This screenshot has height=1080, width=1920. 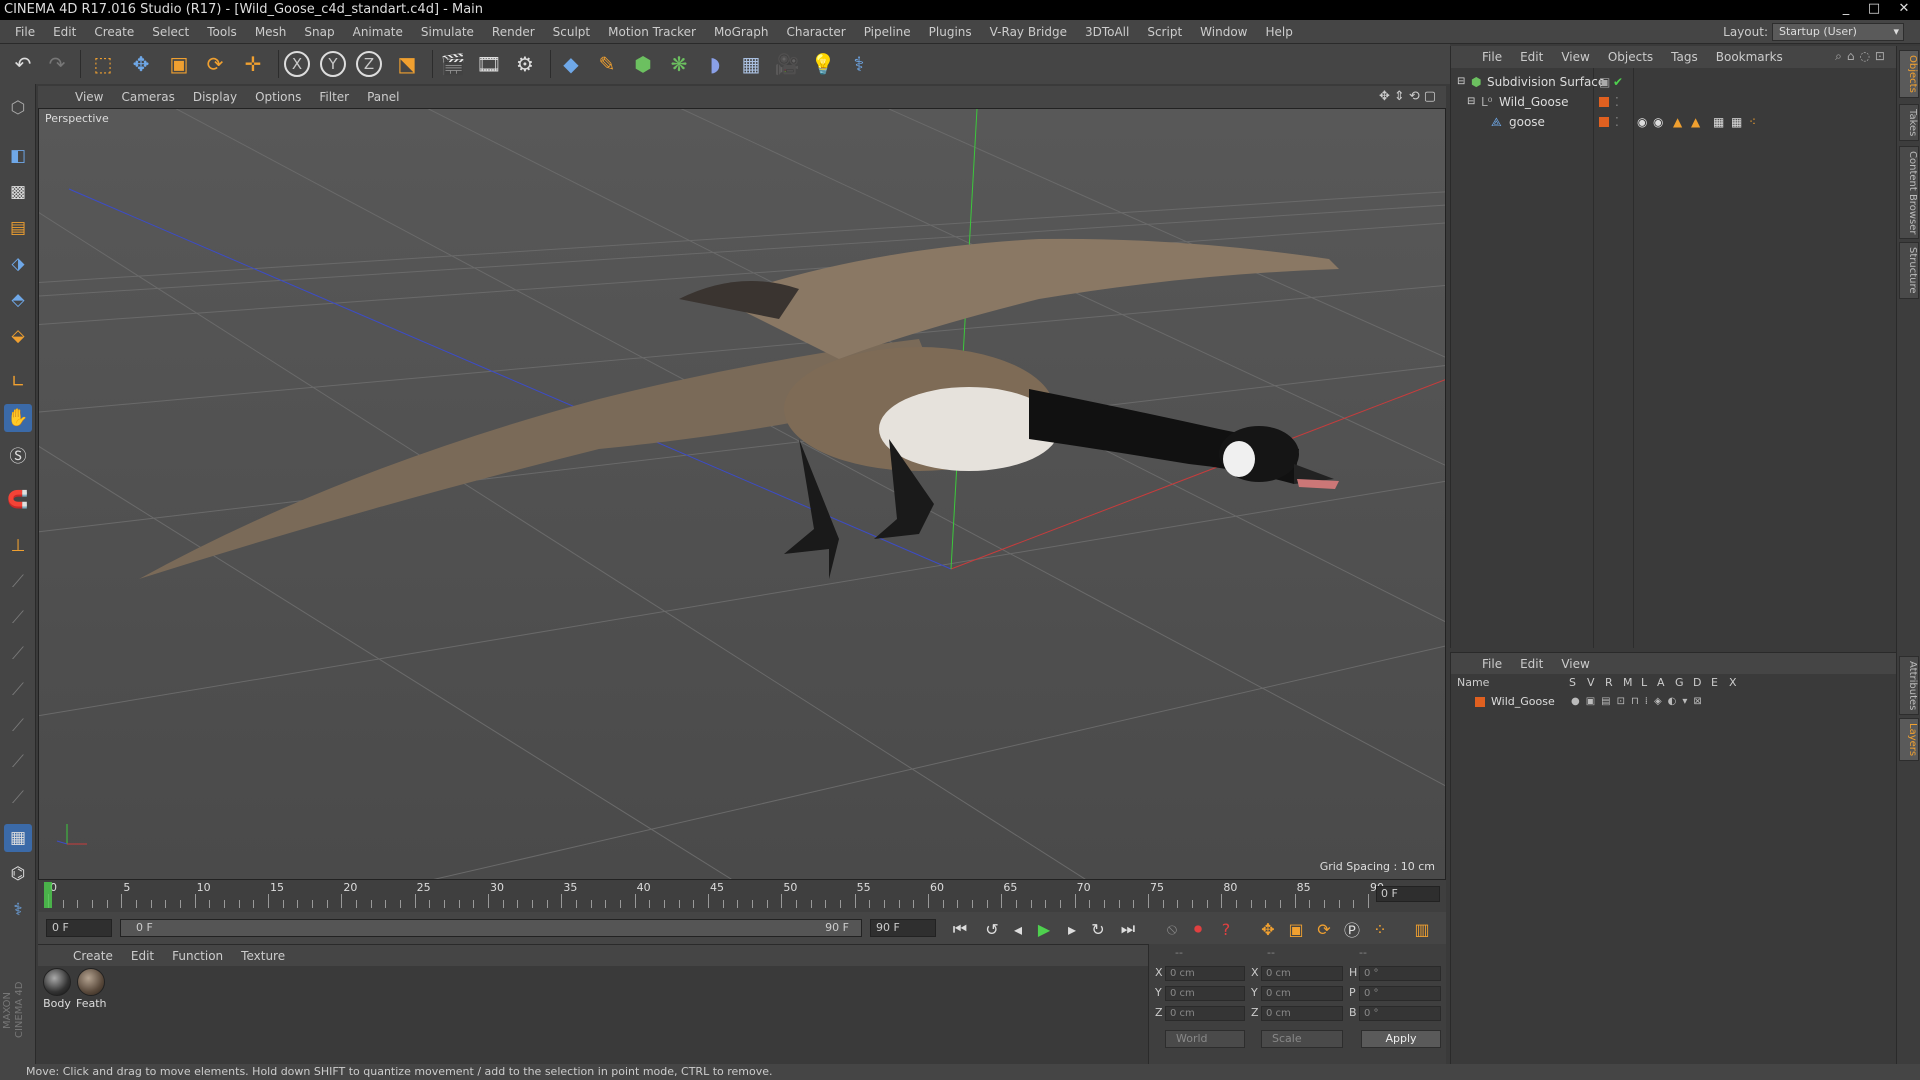 I want to click on rotation-b-field: 0 °, so click(x=1400, y=1013).